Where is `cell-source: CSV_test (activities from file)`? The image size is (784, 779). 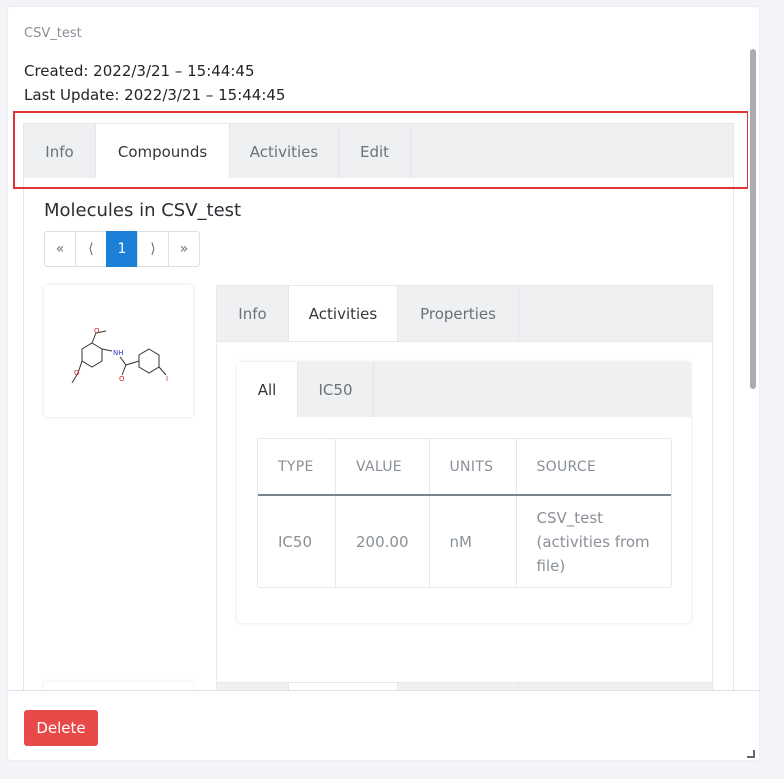
cell-source: CSV_test (activities from file) is located at coordinates (593, 541).